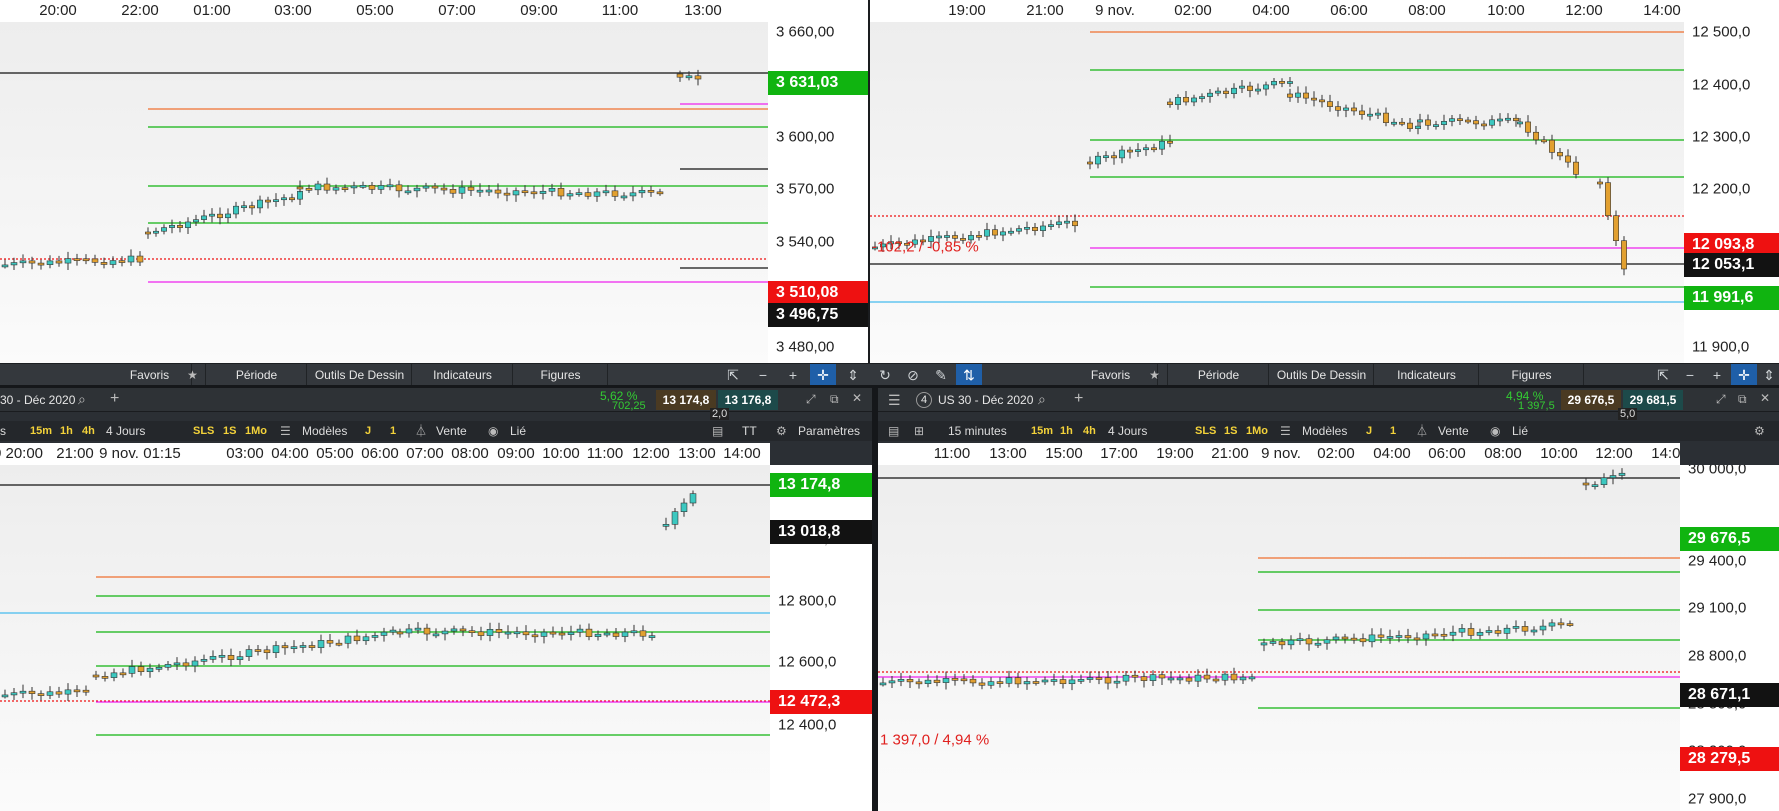  I want to click on interval-suffix: s, so click(3, 431).